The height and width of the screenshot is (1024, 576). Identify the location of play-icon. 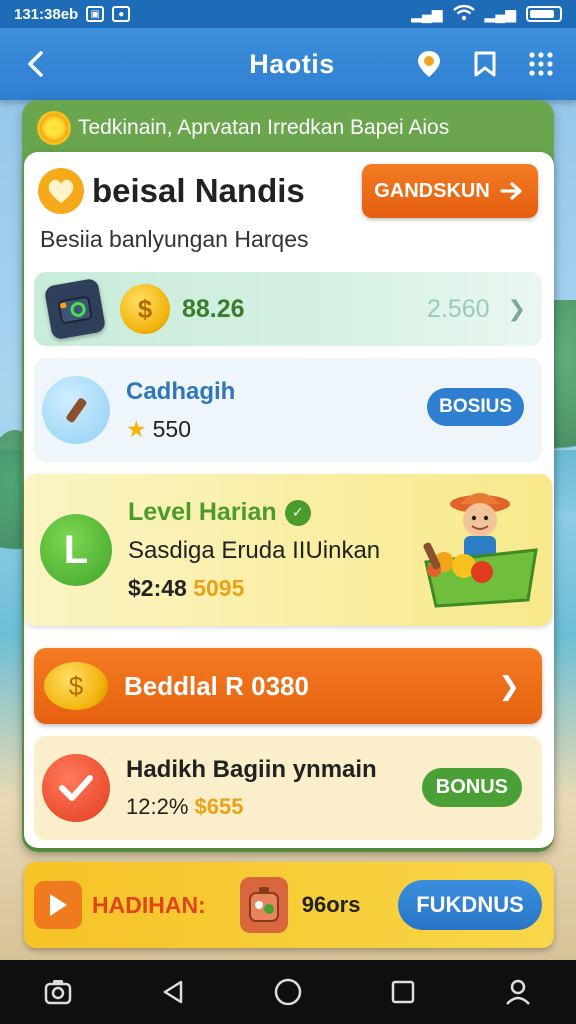
(58, 905).